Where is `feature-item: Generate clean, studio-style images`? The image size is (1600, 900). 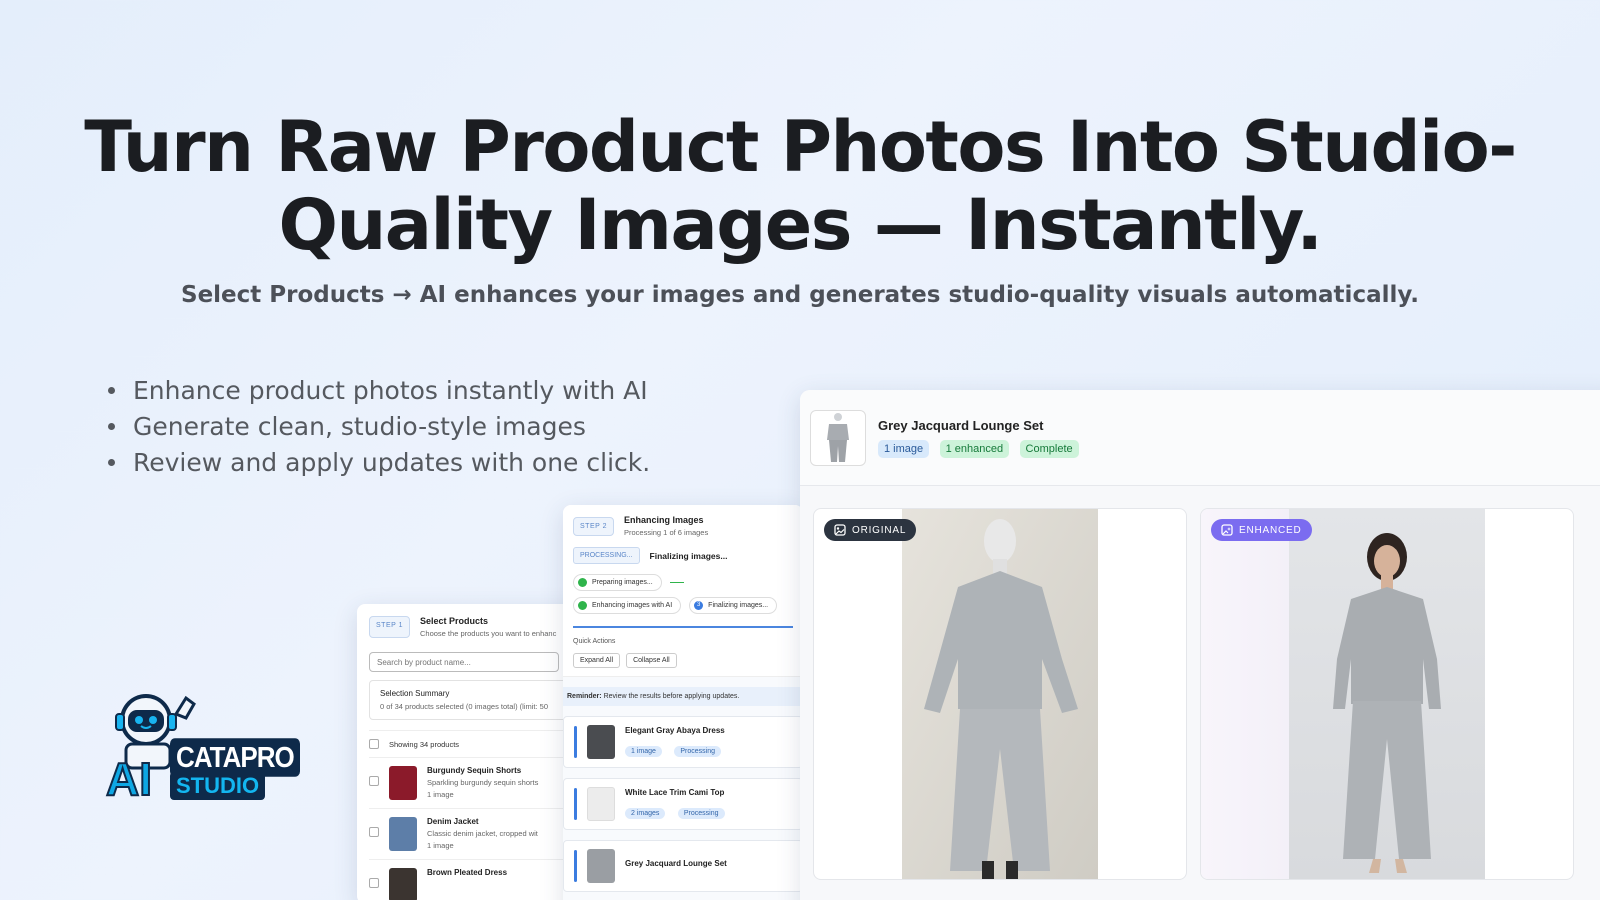 feature-item: Generate clean, studio-style images is located at coordinates (379, 426).